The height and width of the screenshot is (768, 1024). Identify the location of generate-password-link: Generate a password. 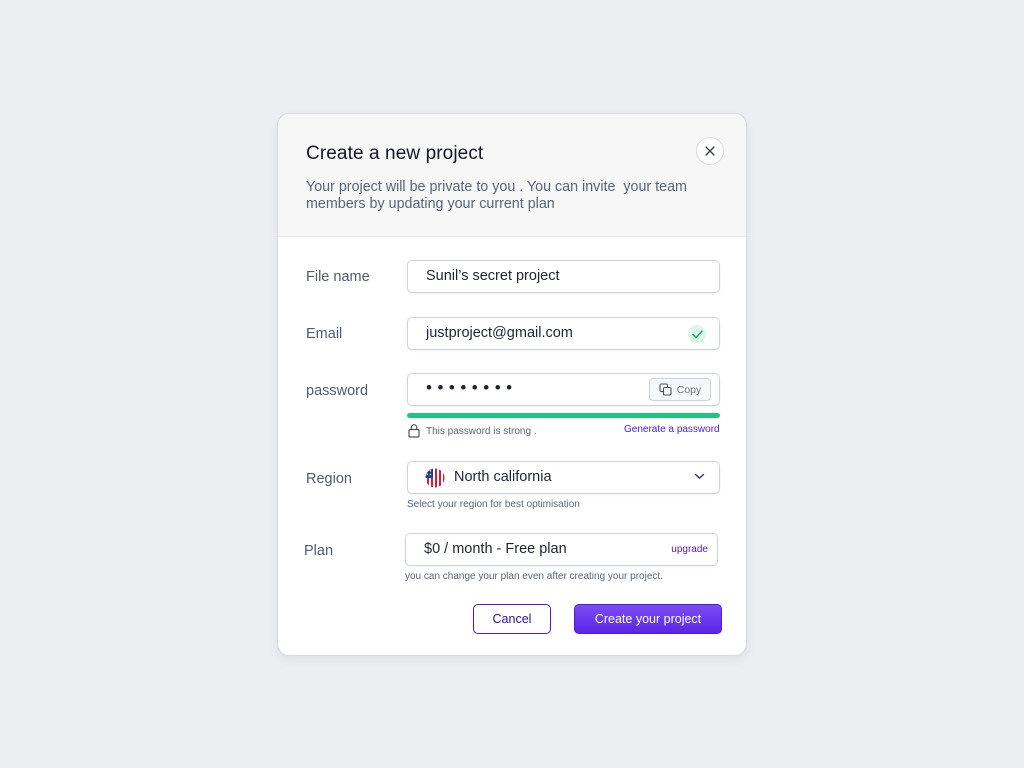
(672, 429).